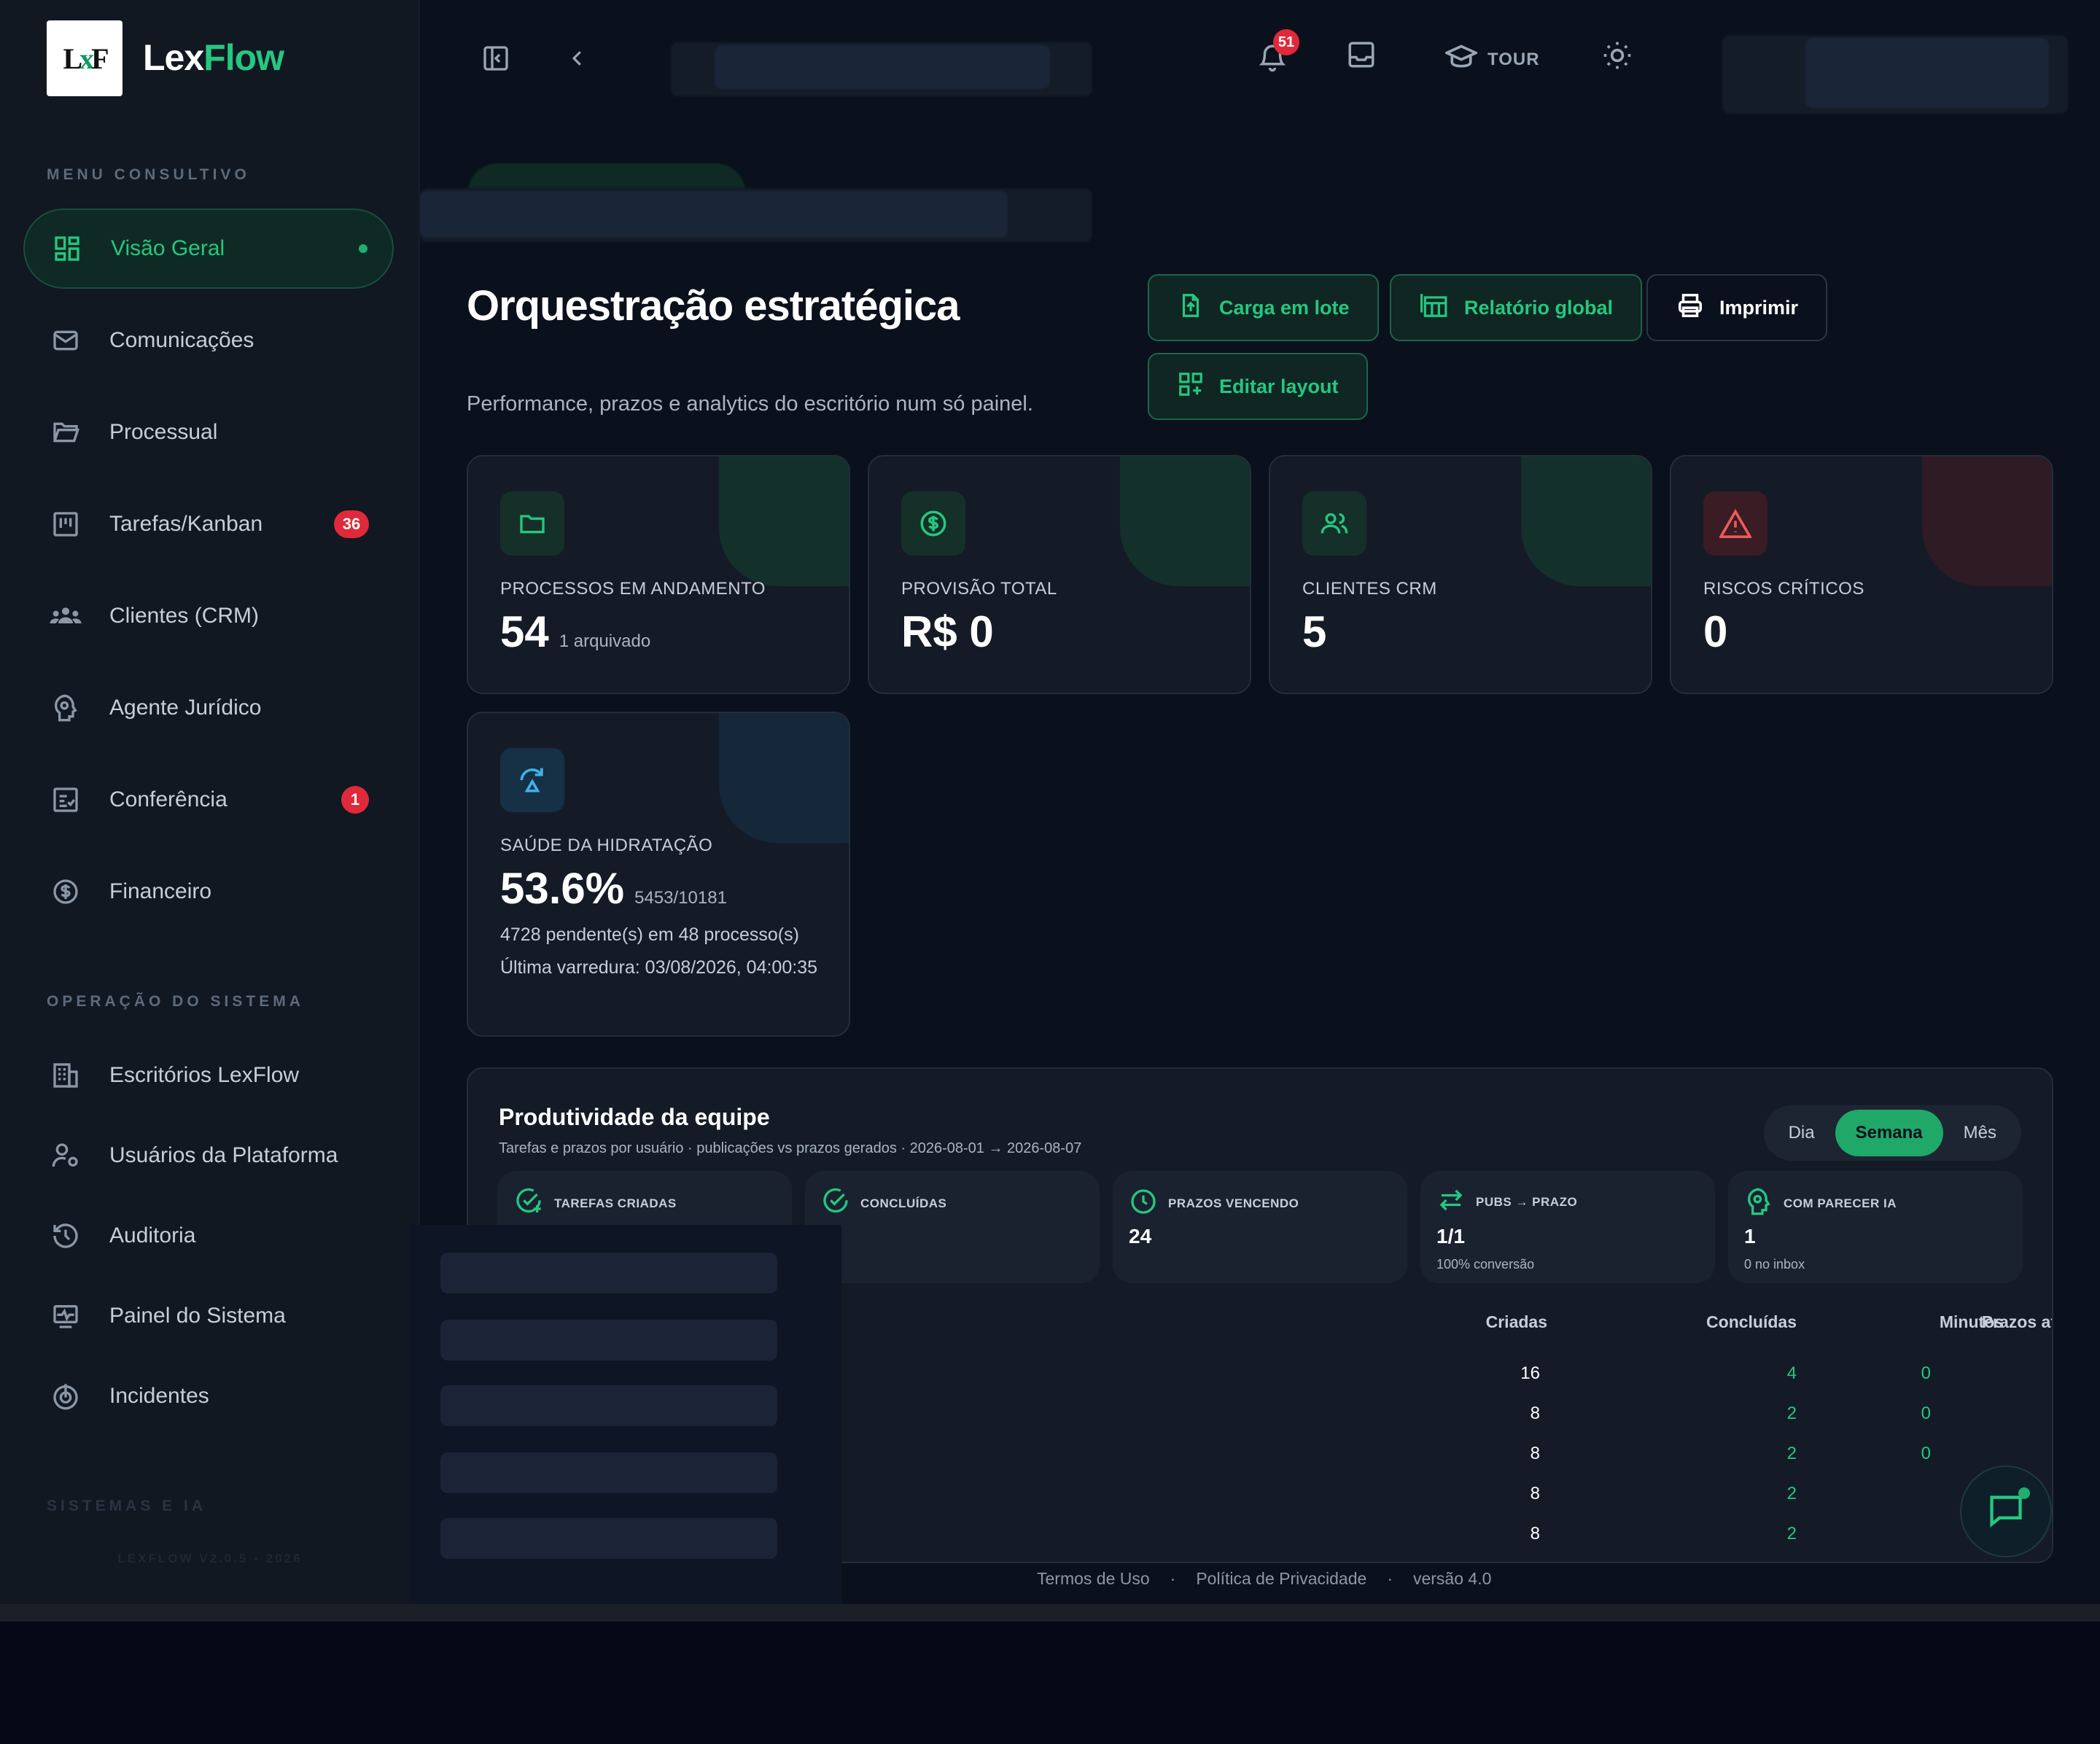 The image size is (2100, 1744). Describe the element at coordinates (1861, 574) in the screenshot. I see `stat-card-riscos: RISCOS CRÍTICOS 0` at that location.